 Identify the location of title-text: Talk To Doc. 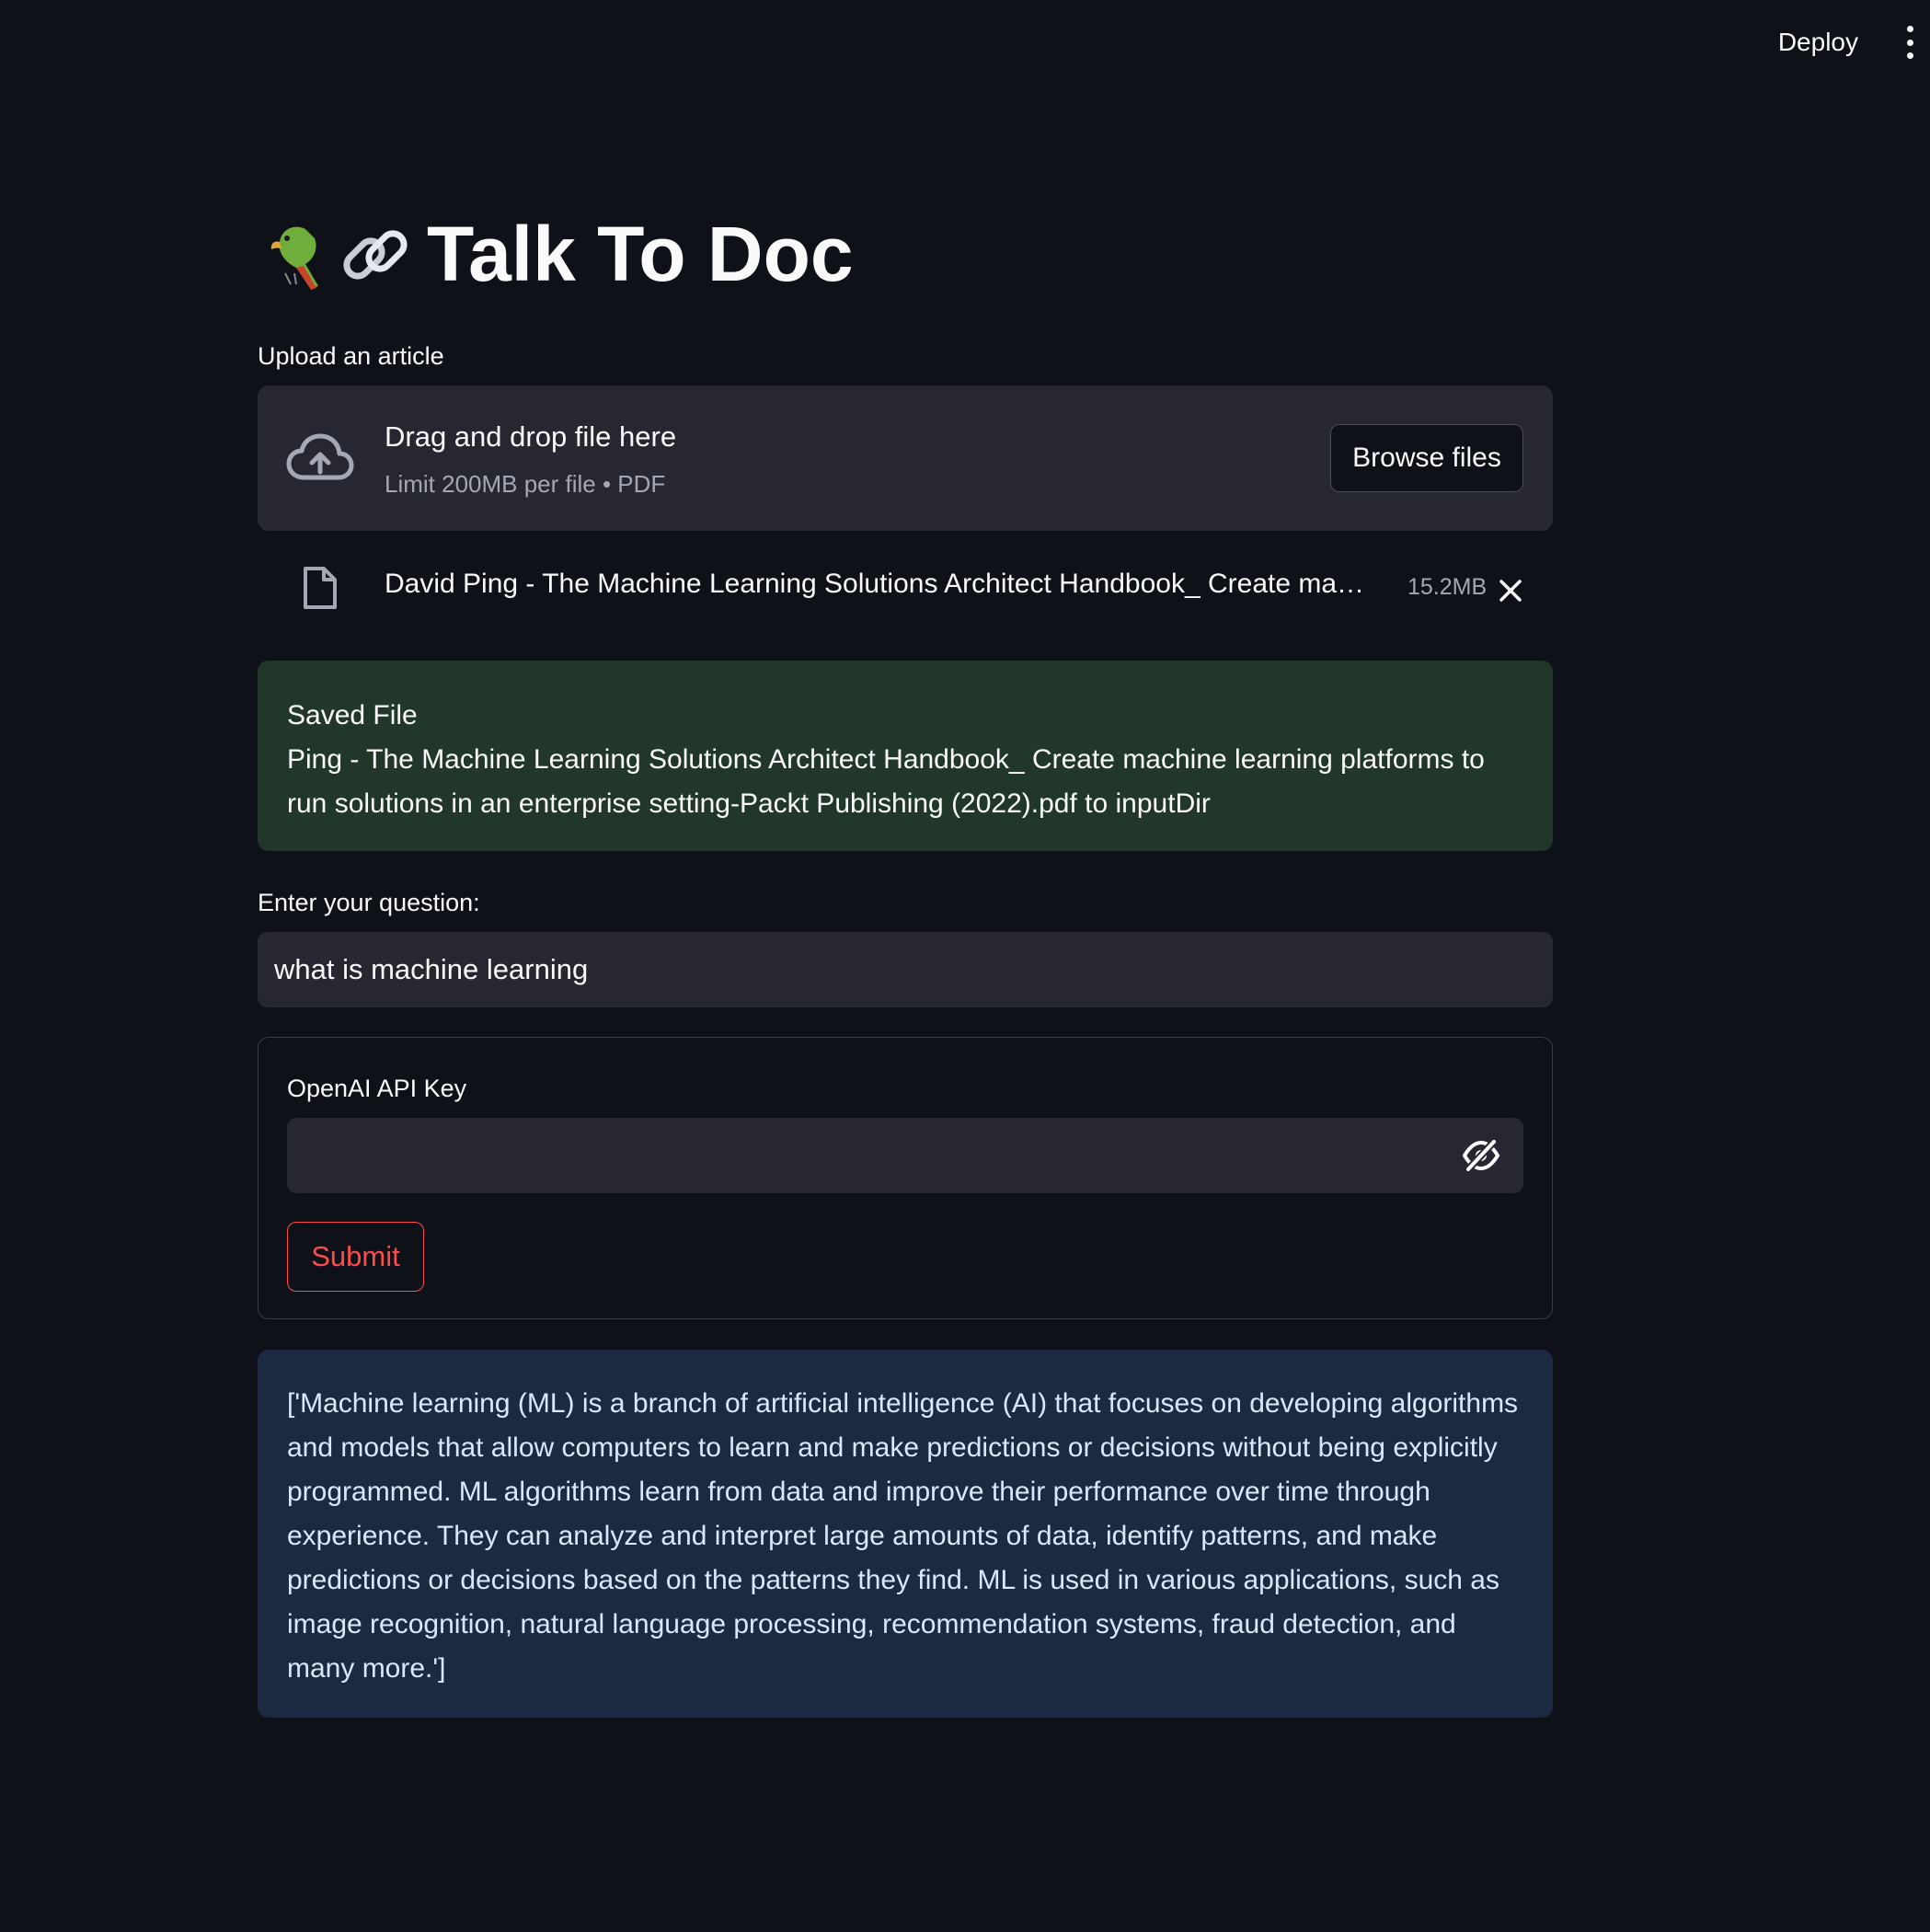
(640, 254).